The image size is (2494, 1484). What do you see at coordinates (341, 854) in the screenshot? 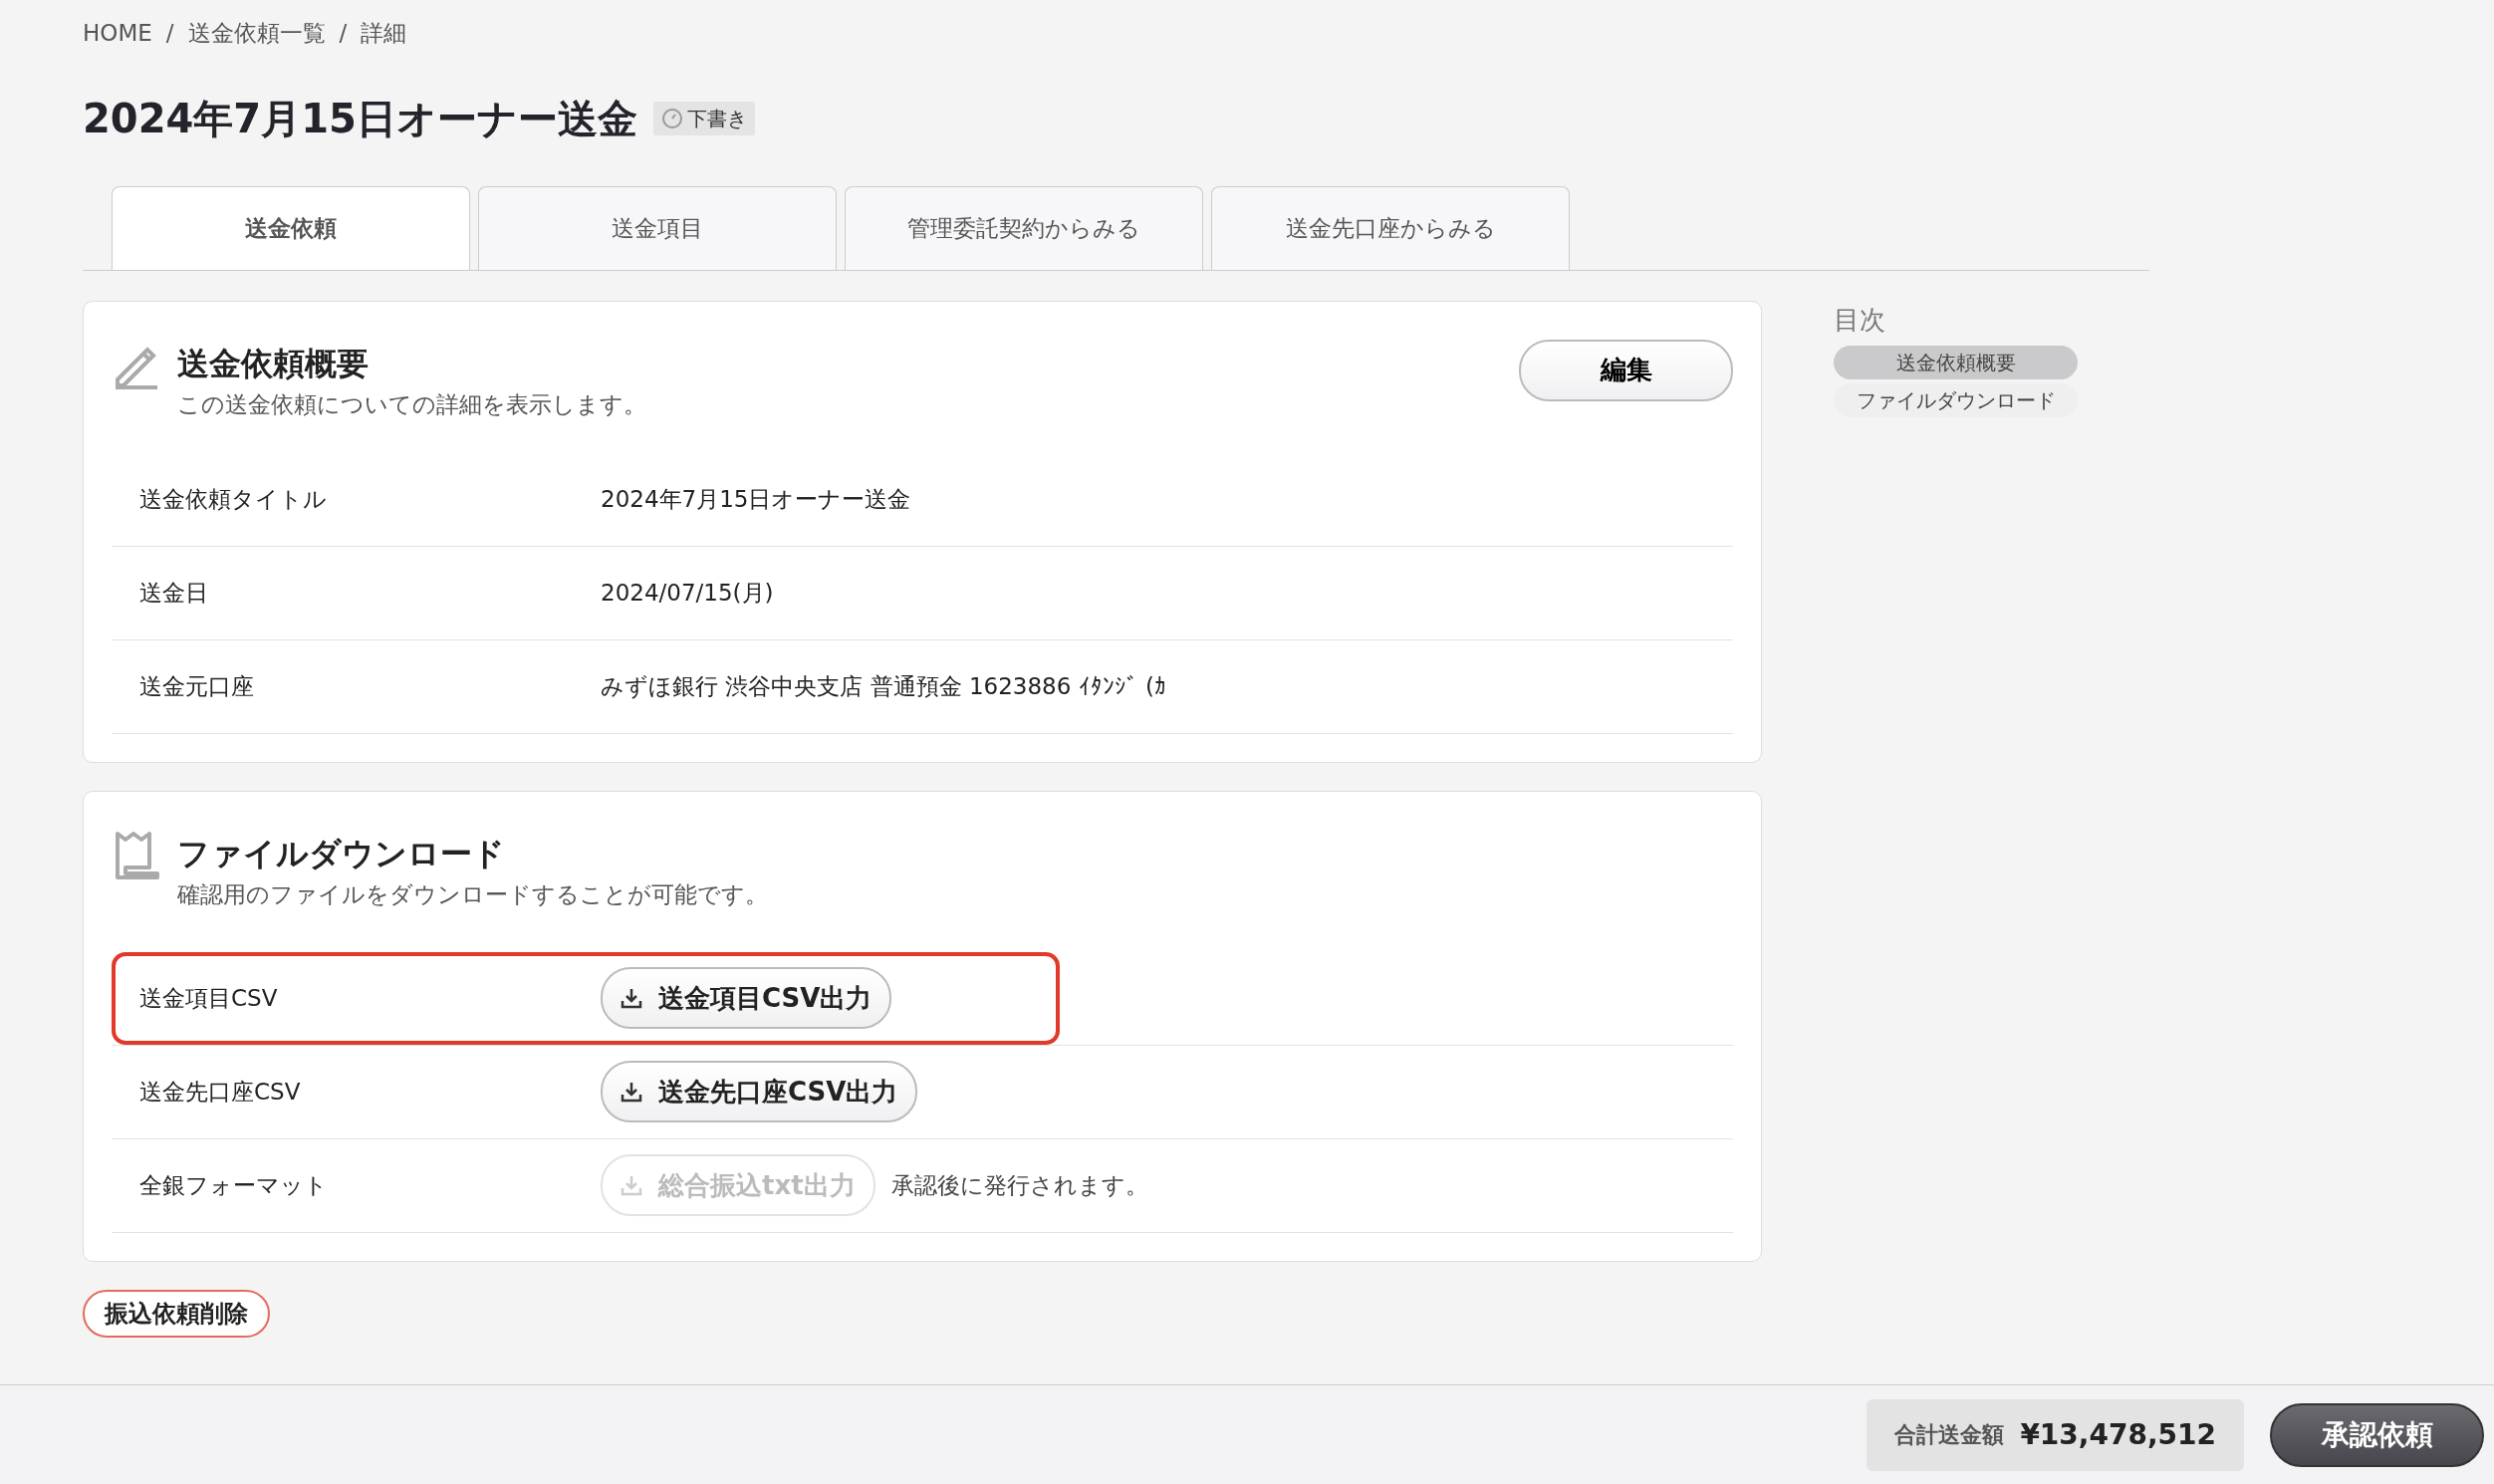
I see `card-title: ファイルダウンロード` at bounding box center [341, 854].